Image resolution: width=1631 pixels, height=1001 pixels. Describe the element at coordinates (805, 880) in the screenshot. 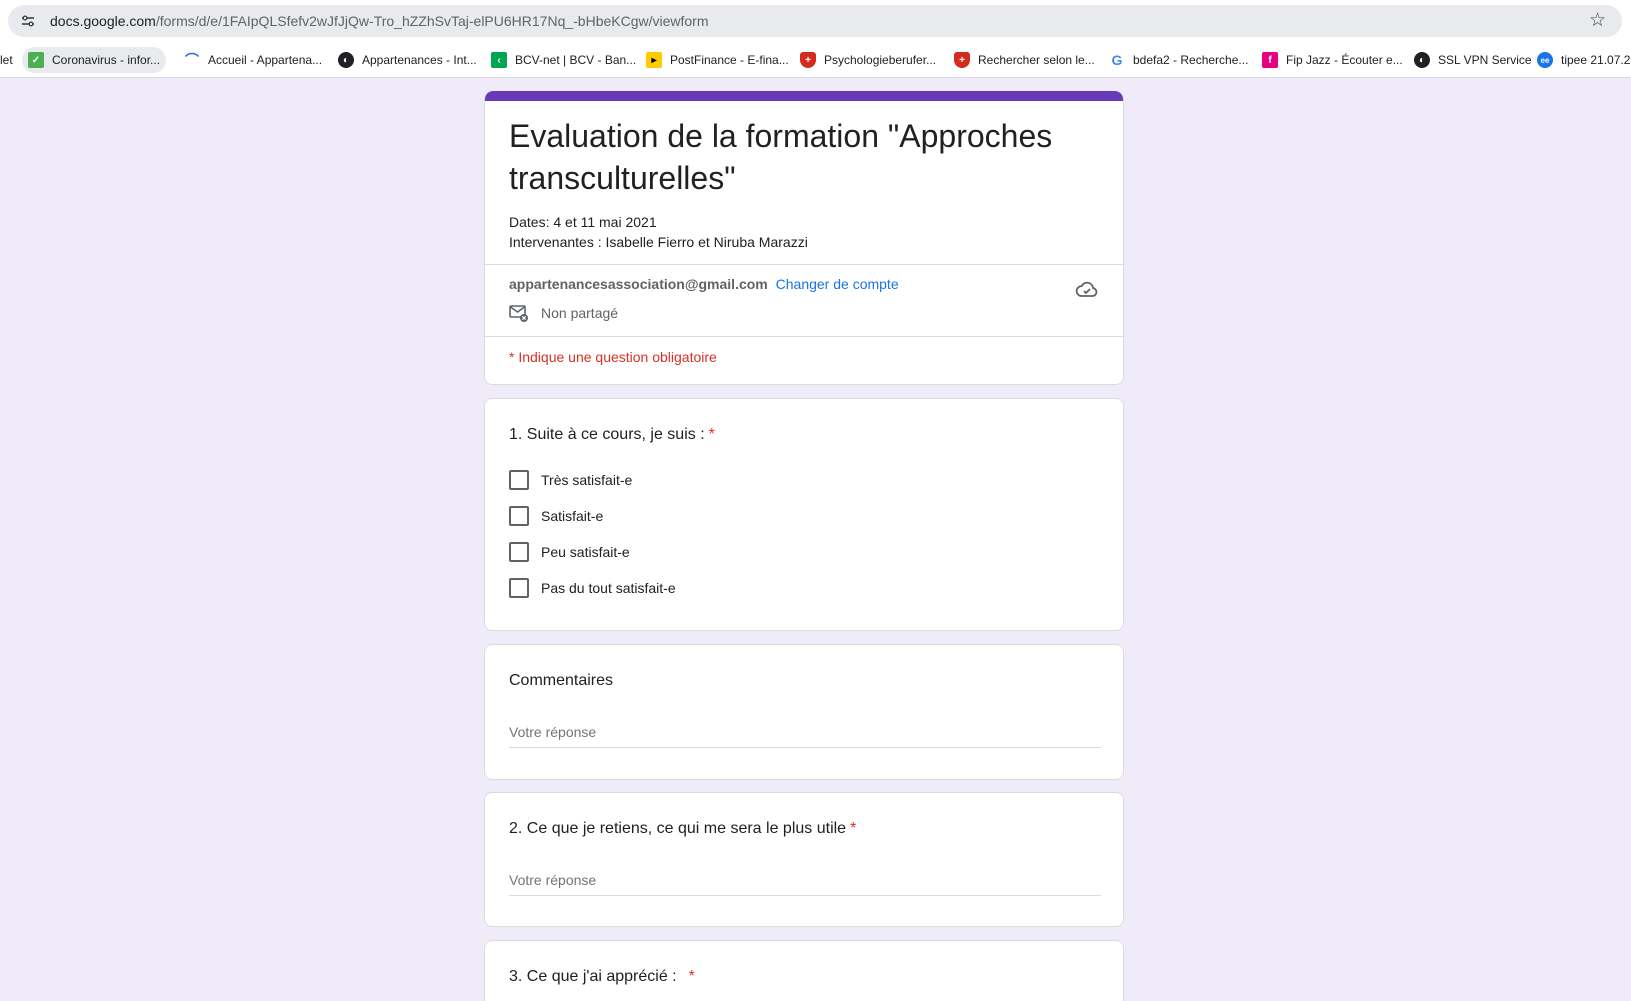

I see `q2-answer-input` at that location.